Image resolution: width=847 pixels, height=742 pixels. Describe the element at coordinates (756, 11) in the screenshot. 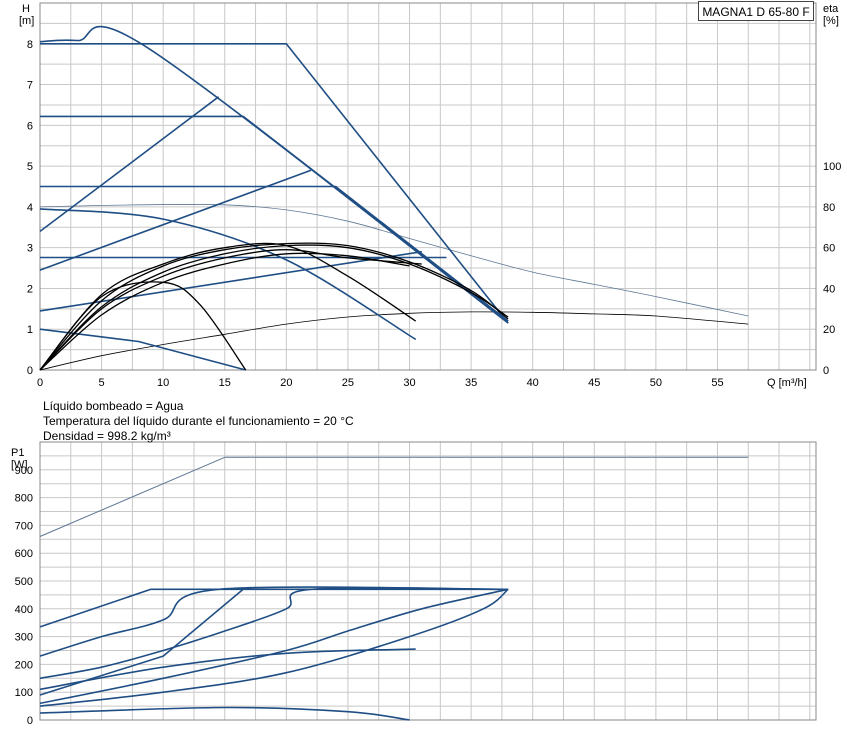

I see `model-label: MAGNA1 D 65-80 F` at that location.